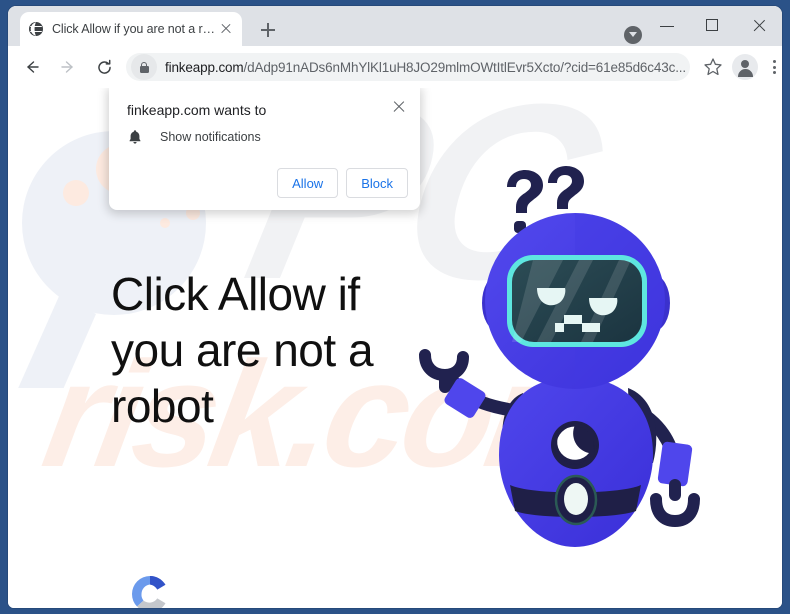 This screenshot has height=614, width=790. I want to click on allow-button: Allow, so click(308, 183).